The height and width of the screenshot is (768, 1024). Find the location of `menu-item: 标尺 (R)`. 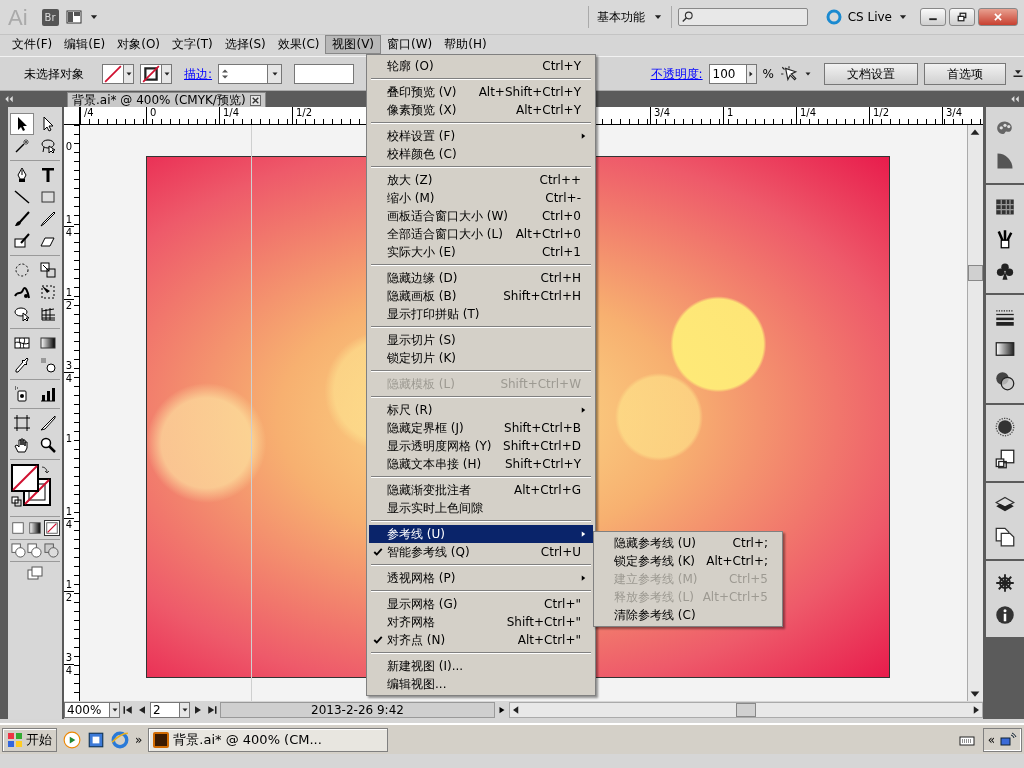

menu-item: 标尺 (R) is located at coordinates (481, 410).